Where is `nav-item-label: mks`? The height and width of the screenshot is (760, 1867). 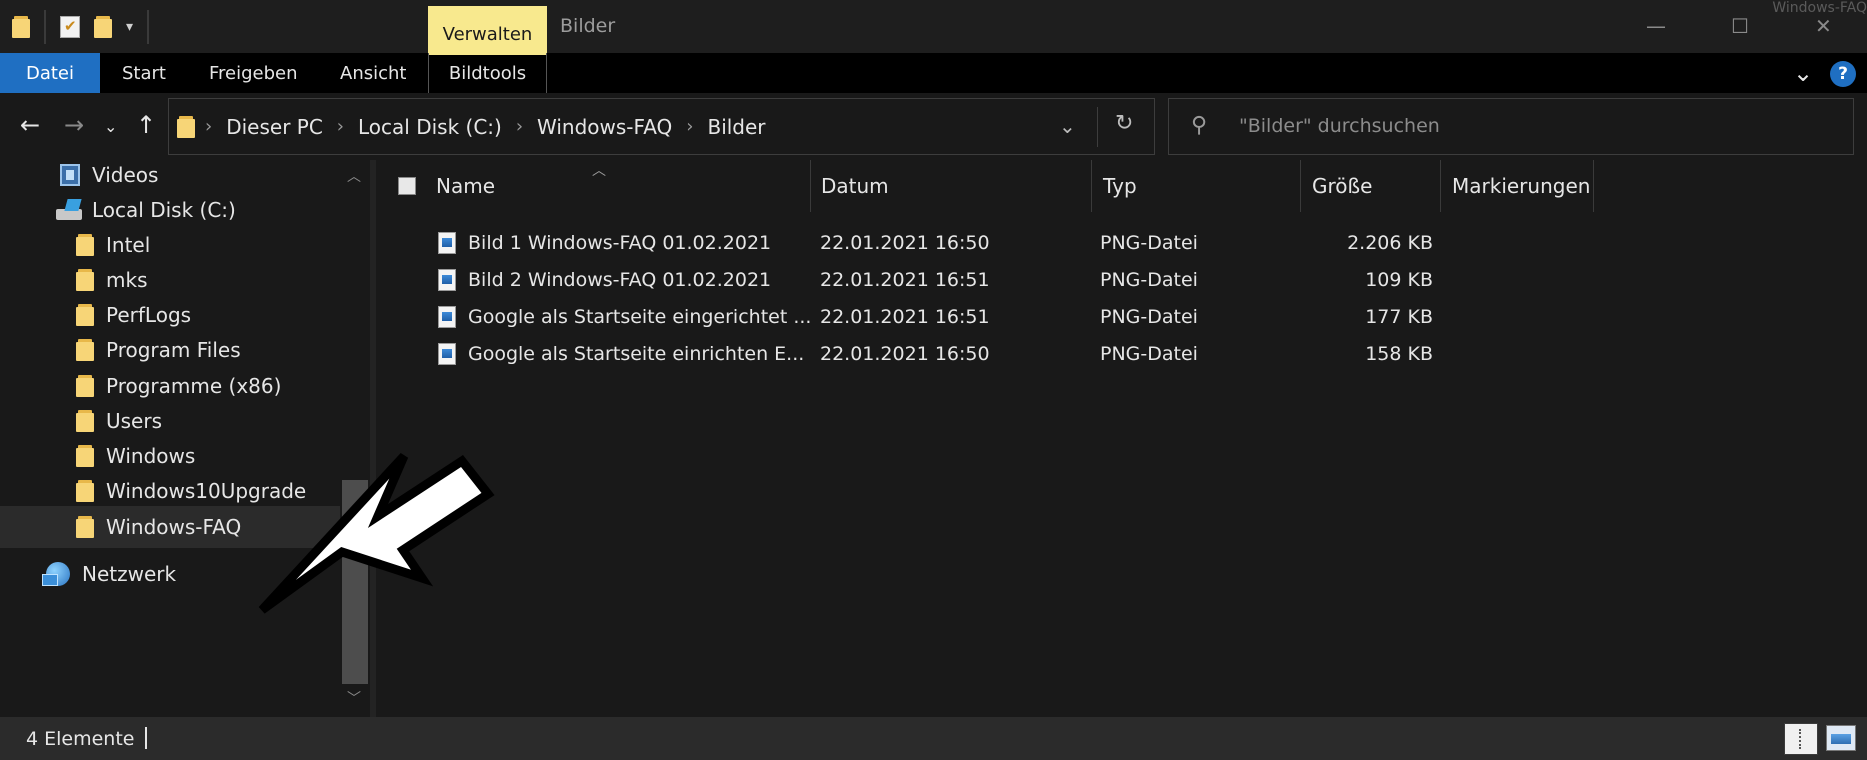
nav-item-label: mks is located at coordinates (127, 280).